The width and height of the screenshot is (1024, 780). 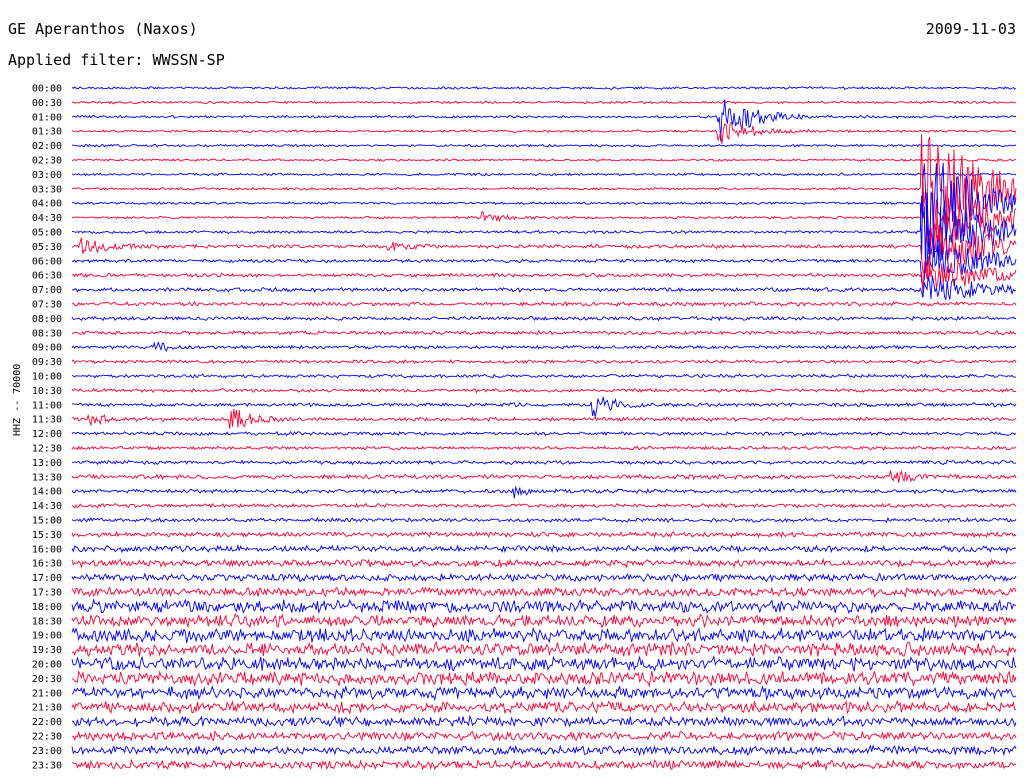 I want to click on row-time-label: 13:00, so click(x=47, y=463).